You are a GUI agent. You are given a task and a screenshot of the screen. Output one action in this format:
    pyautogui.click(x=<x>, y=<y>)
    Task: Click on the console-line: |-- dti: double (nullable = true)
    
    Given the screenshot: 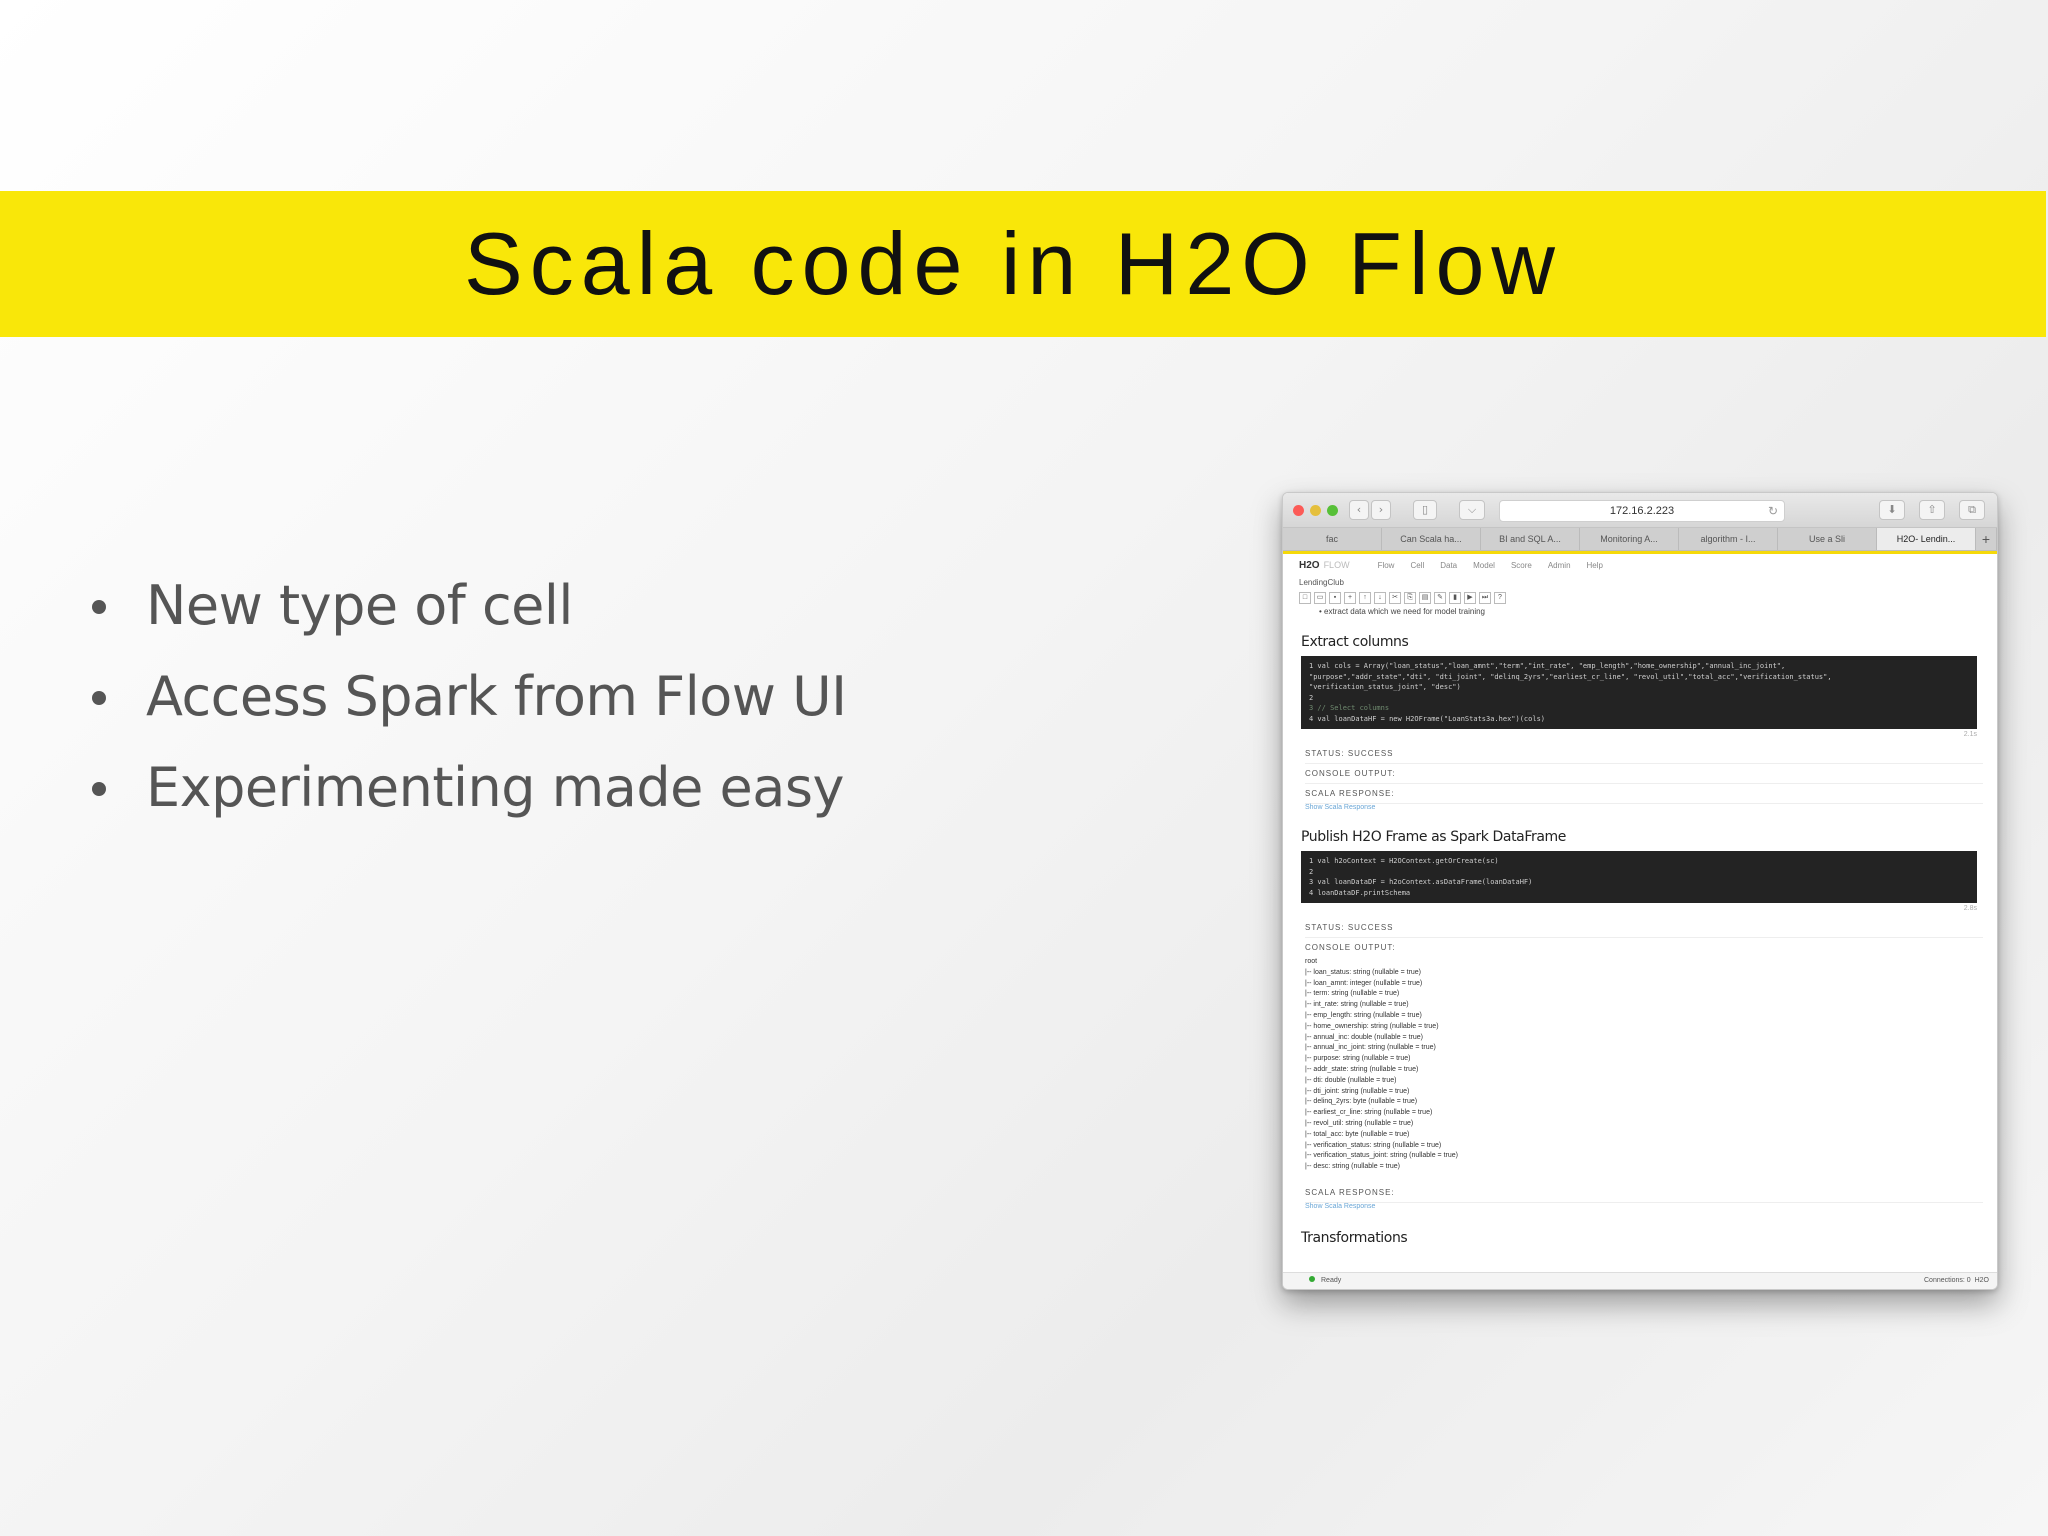 What is the action you would take?
    pyautogui.click(x=1351, y=1080)
    